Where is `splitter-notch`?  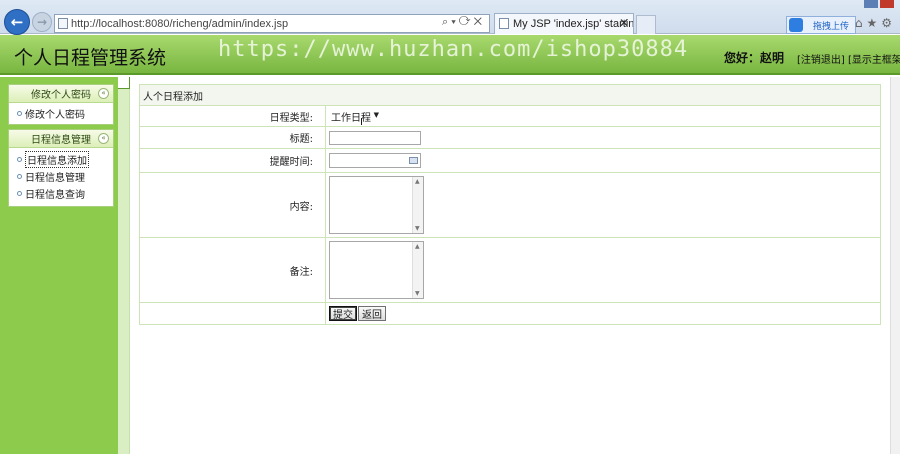 splitter-notch is located at coordinates (124, 83).